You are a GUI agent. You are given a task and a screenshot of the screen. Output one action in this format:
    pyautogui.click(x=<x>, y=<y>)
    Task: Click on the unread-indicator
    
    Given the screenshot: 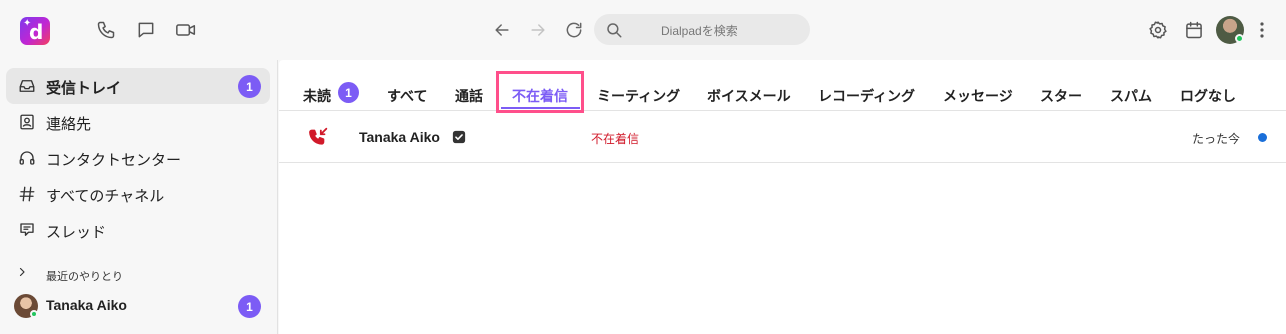 What is the action you would take?
    pyautogui.click(x=1262, y=137)
    